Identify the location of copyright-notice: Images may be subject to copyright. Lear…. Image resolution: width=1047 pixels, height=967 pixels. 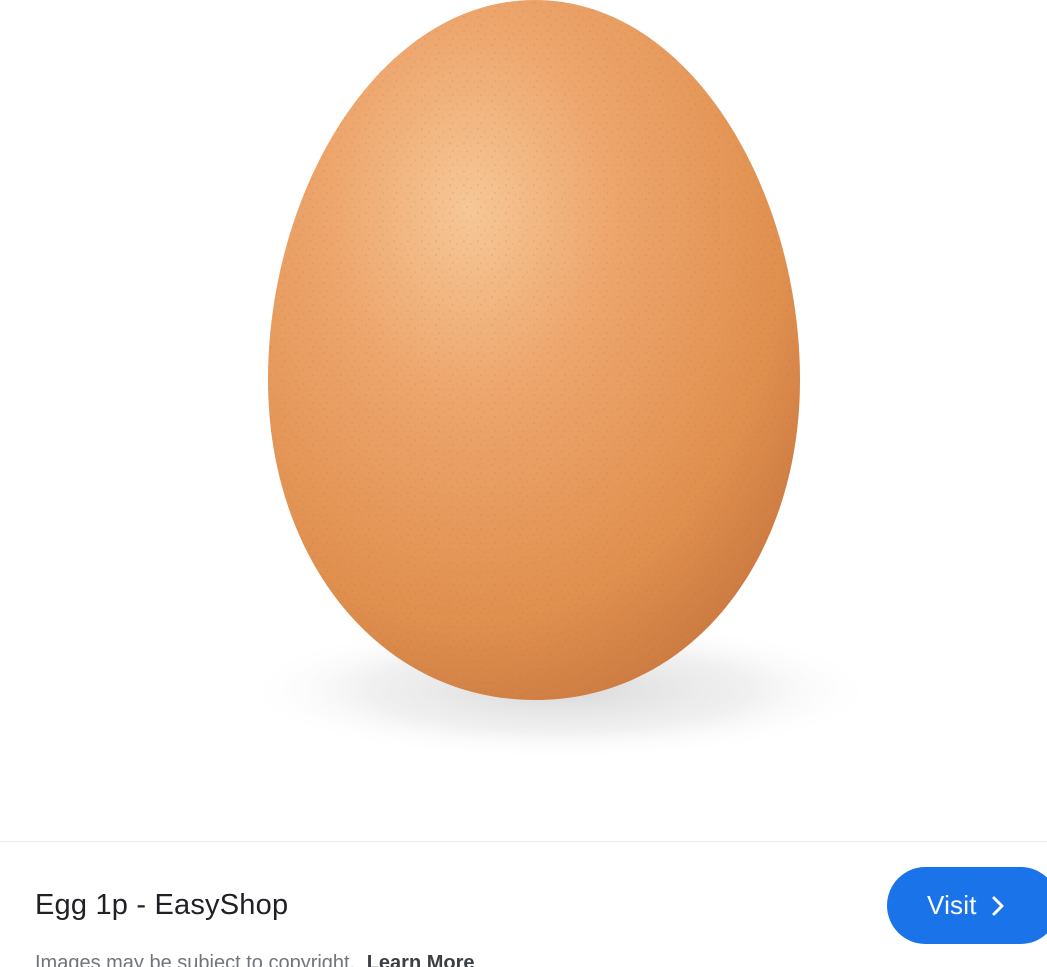
(255, 959).